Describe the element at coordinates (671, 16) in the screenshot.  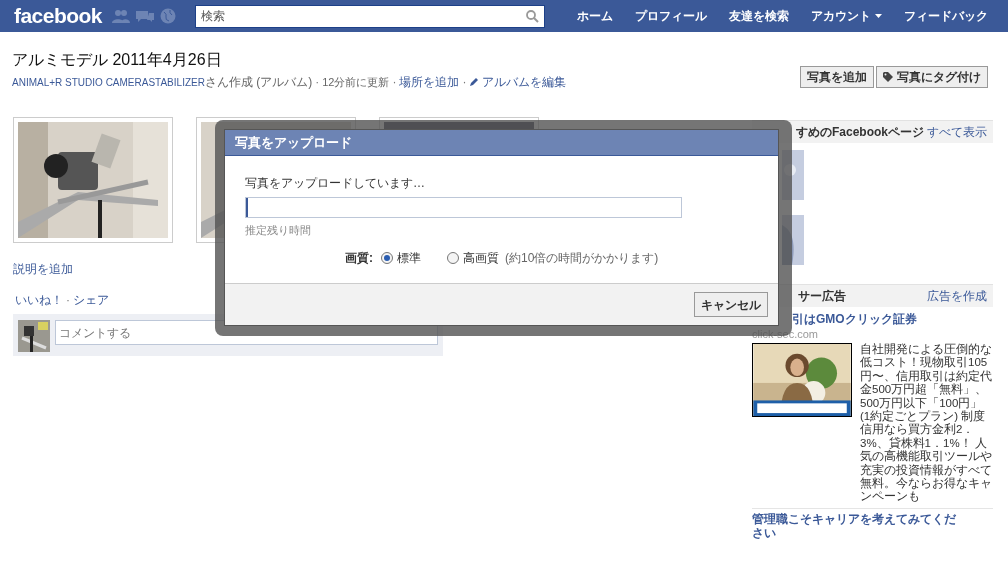
I see `nav-link: プロフィール` at that location.